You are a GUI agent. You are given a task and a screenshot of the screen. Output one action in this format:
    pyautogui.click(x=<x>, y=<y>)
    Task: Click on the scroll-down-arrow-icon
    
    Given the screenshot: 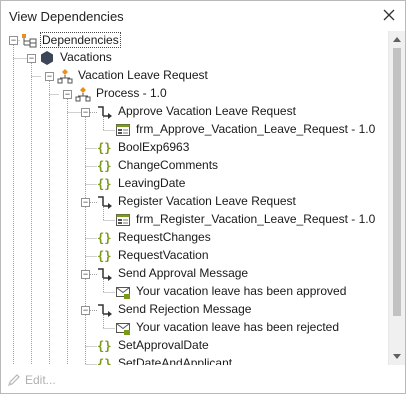 What is the action you would take?
    pyautogui.click(x=397, y=356)
    